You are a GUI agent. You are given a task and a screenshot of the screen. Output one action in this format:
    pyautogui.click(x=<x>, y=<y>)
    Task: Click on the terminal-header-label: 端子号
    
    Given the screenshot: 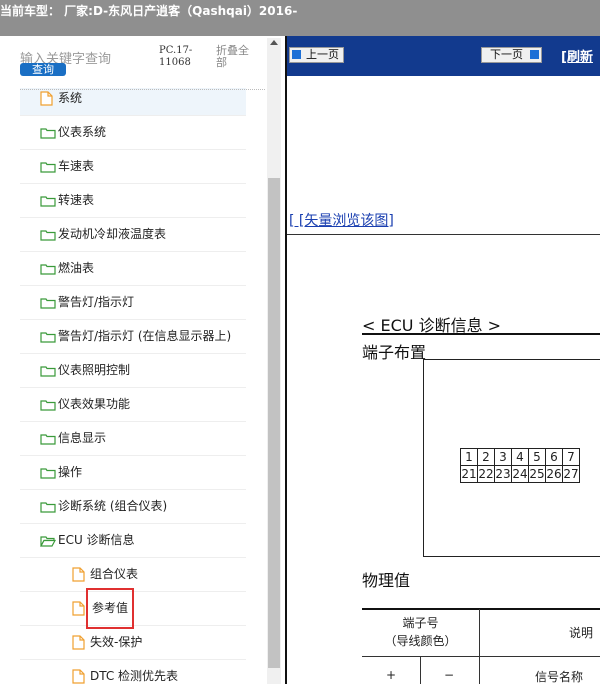 What is the action you would take?
    pyautogui.click(x=420, y=623)
    